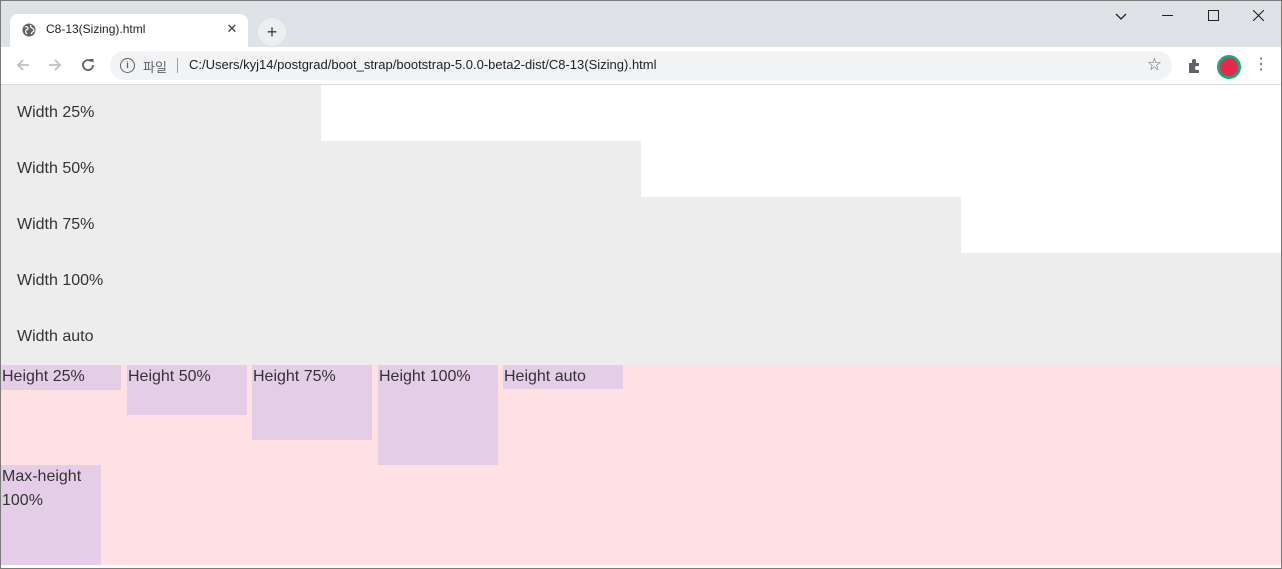 The height and width of the screenshot is (569, 1282). I want to click on arrow-left-icon, so click(22, 65).